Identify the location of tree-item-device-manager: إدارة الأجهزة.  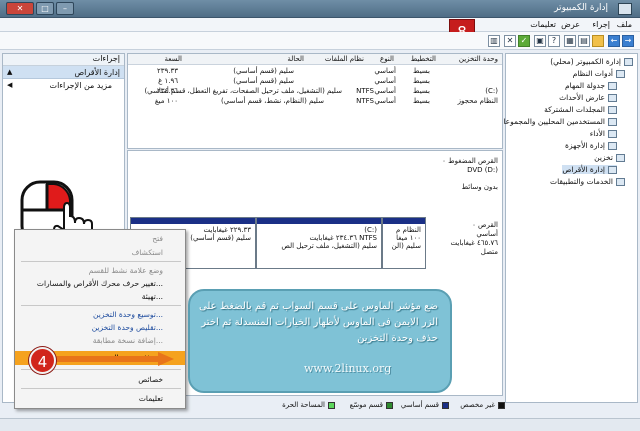
(591, 145).